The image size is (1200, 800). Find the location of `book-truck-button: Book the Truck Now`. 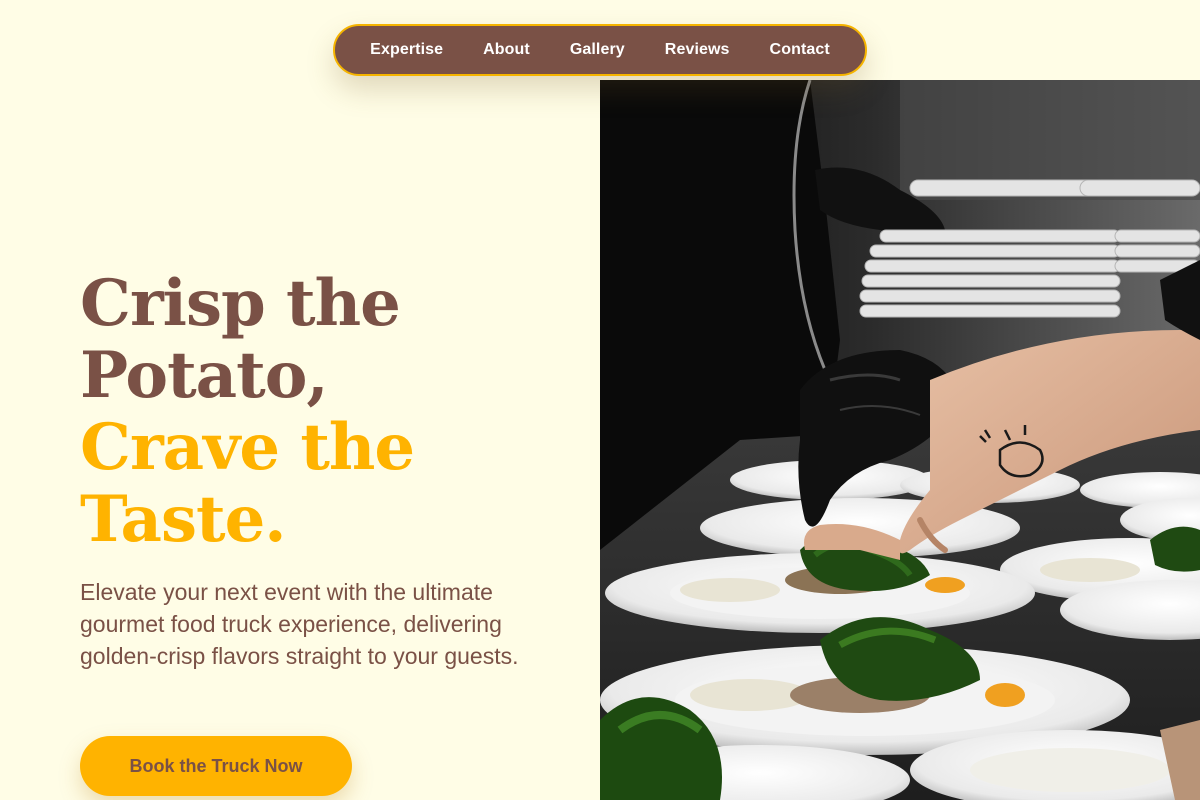

book-truck-button: Book the Truck Now is located at coordinates (216, 766).